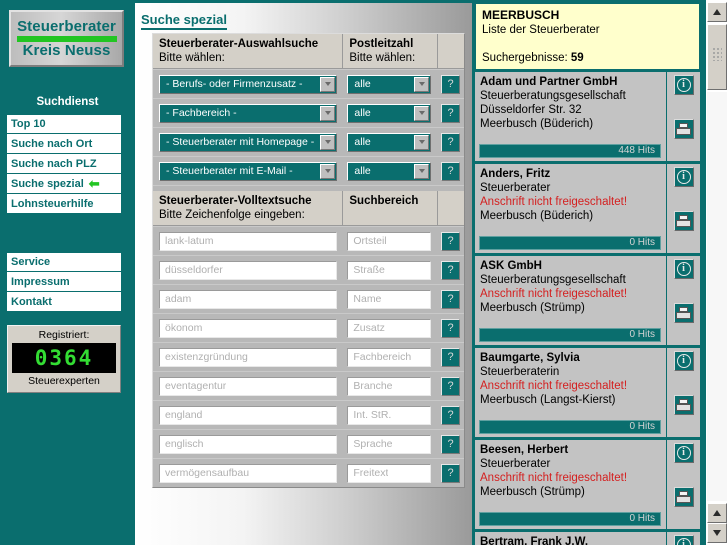  What do you see at coordinates (248, 142) in the screenshot?
I see `select-mit-homepage: - Steuerberater mit Homepage -` at bounding box center [248, 142].